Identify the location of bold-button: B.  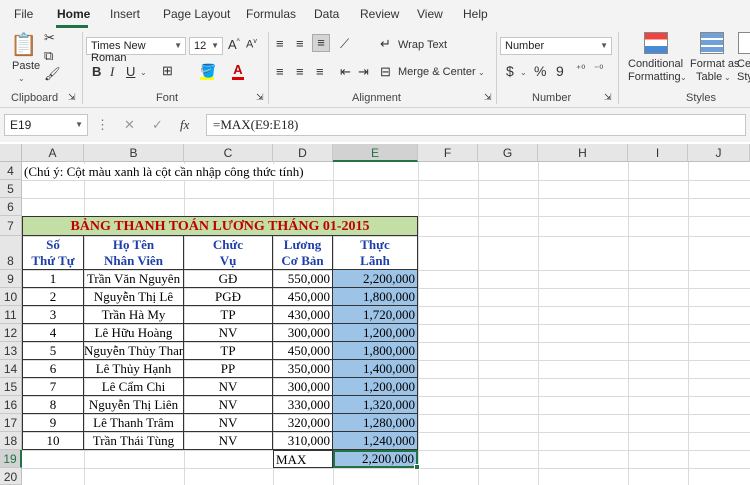
(96, 71).